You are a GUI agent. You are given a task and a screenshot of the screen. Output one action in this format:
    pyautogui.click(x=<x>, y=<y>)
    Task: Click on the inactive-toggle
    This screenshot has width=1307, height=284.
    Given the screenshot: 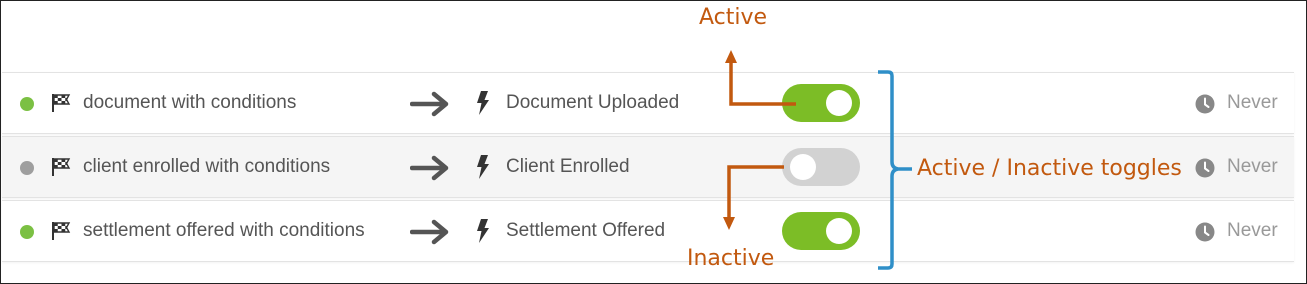 What is the action you would take?
    pyautogui.click(x=821, y=167)
    